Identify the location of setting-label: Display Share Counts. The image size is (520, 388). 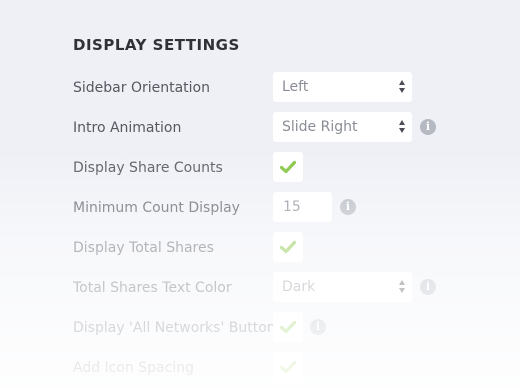
(148, 168).